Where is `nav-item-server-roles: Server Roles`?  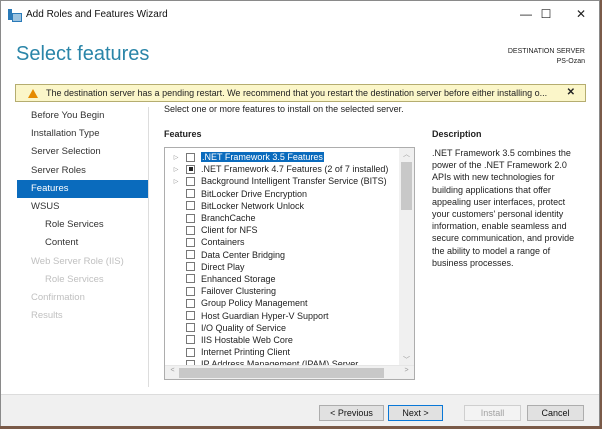 nav-item-server-roles: Server Roles is located at coordinates (82, 171).